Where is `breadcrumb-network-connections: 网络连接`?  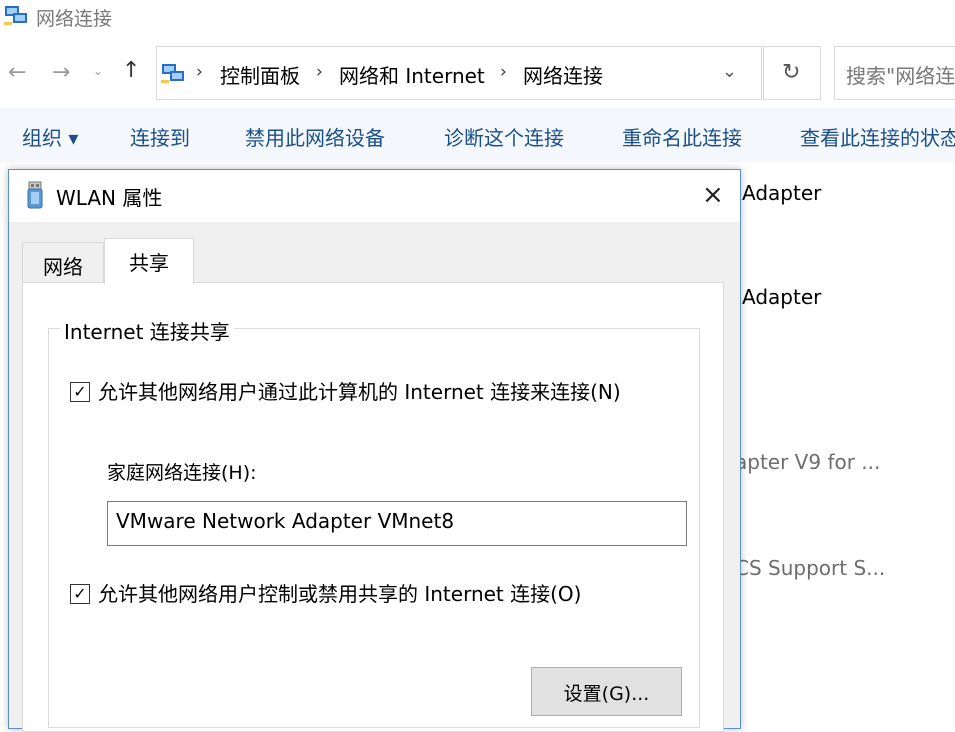
breadcrumb-network-connections: 网络连接 is located at coordinates (563, 74).